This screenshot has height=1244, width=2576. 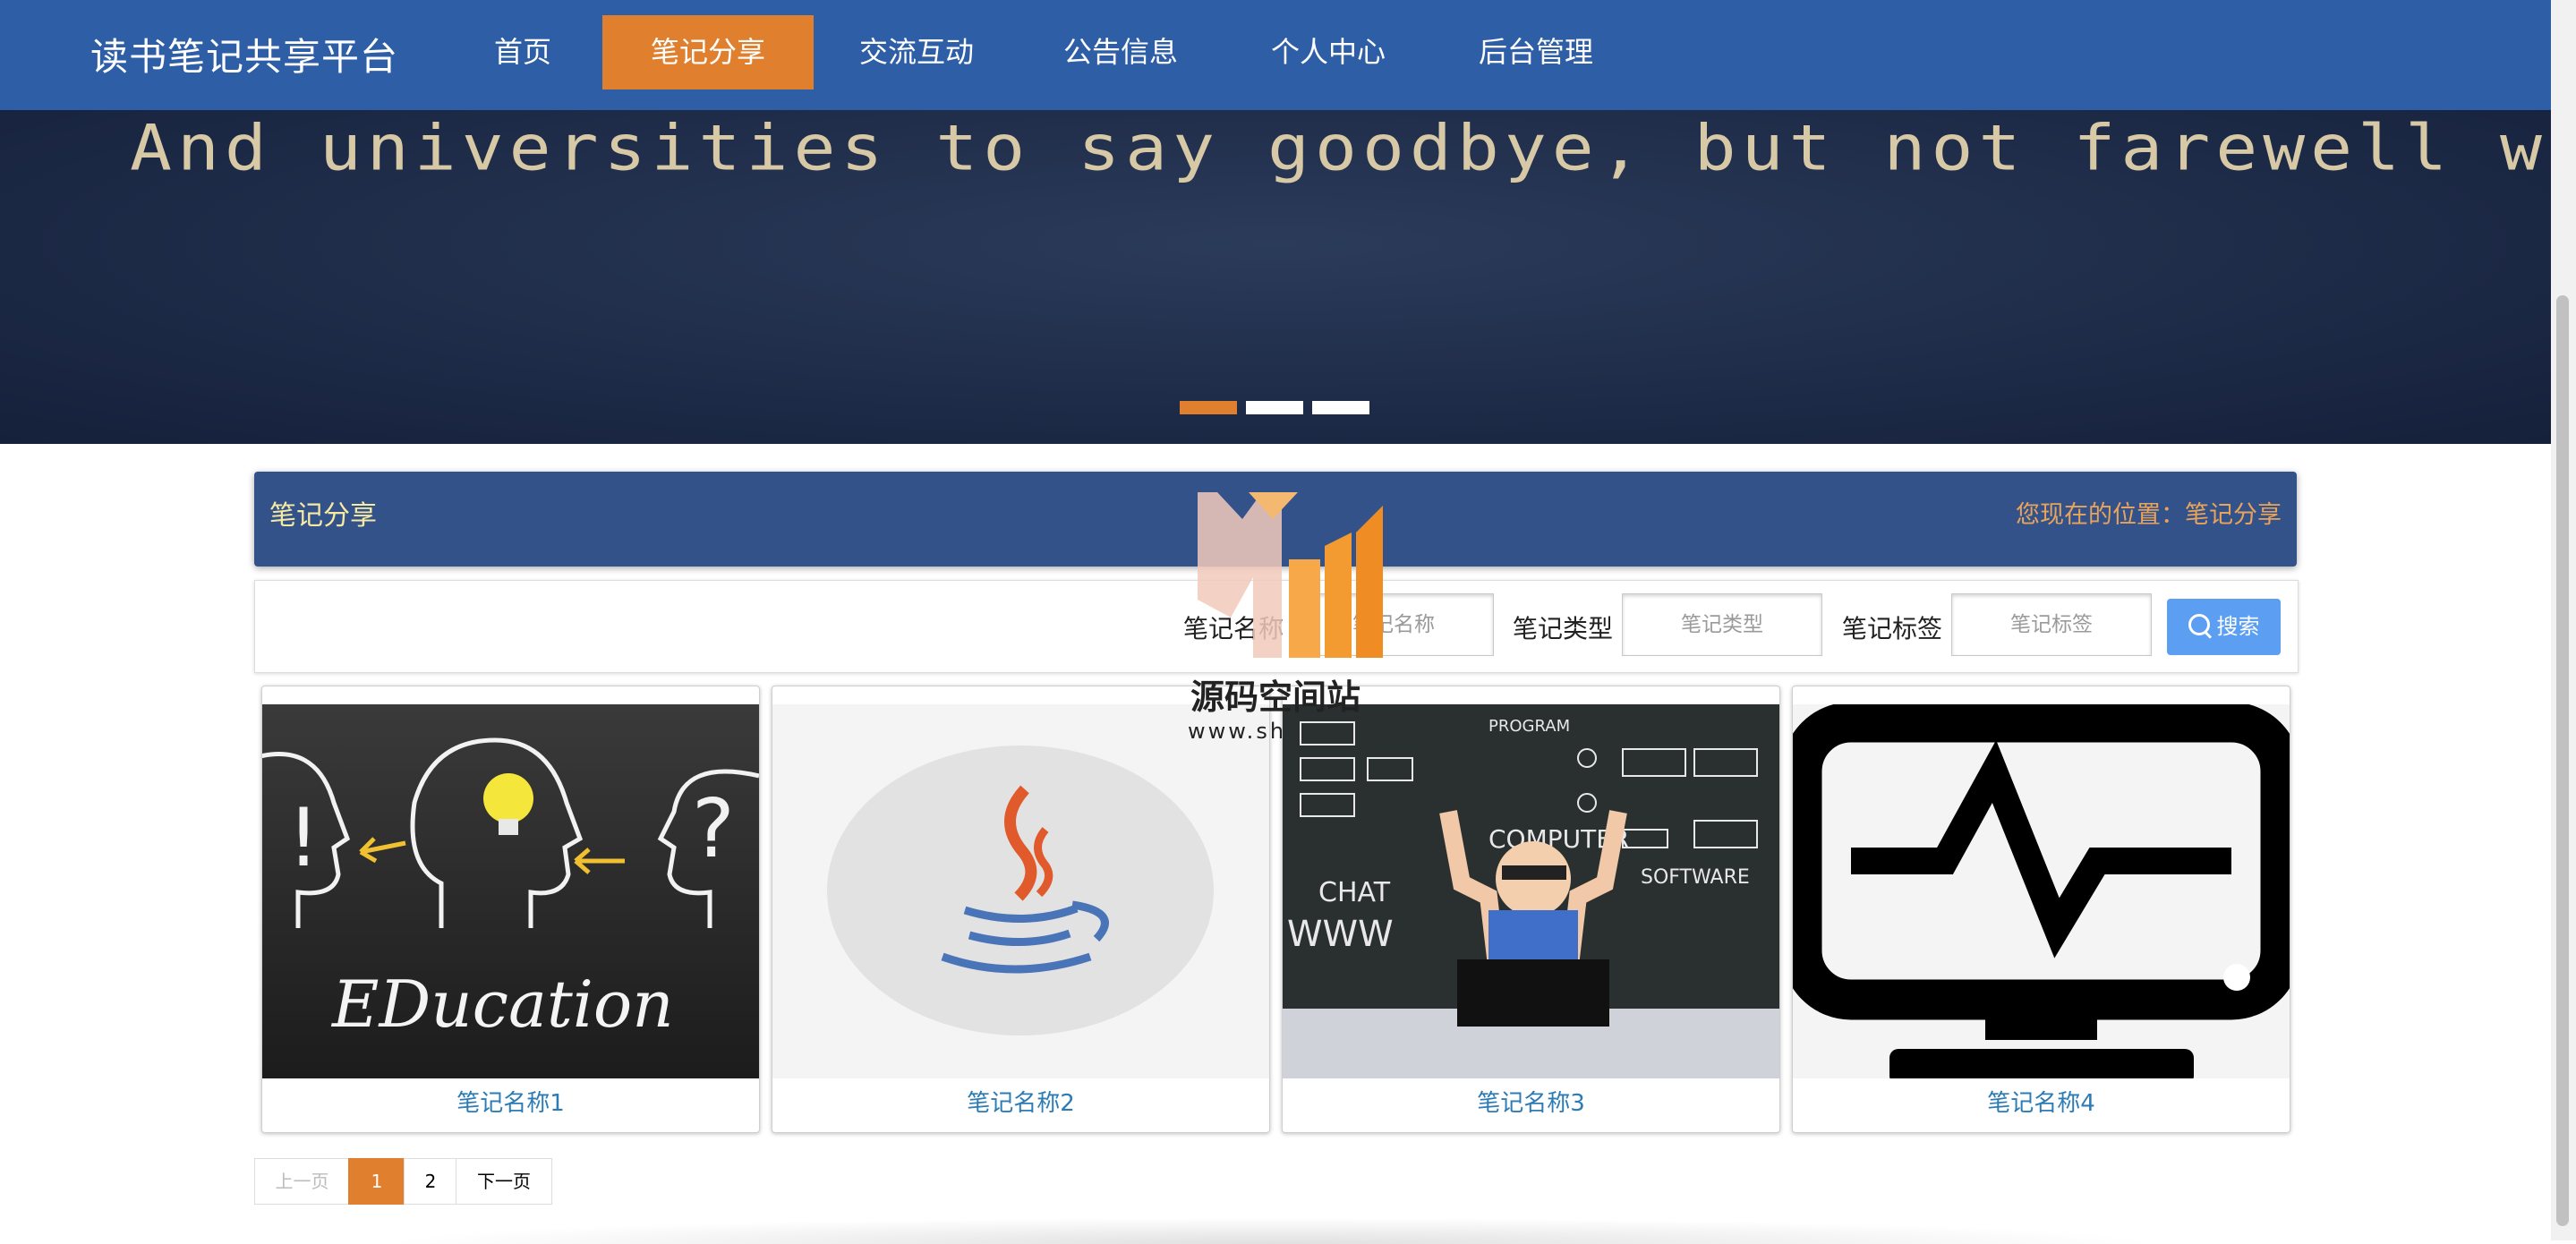 What do you see at coordinates (302, 1181) in the screenshot?
I see `pagination-prev: 上一页` at bounding box center [302, 1181].